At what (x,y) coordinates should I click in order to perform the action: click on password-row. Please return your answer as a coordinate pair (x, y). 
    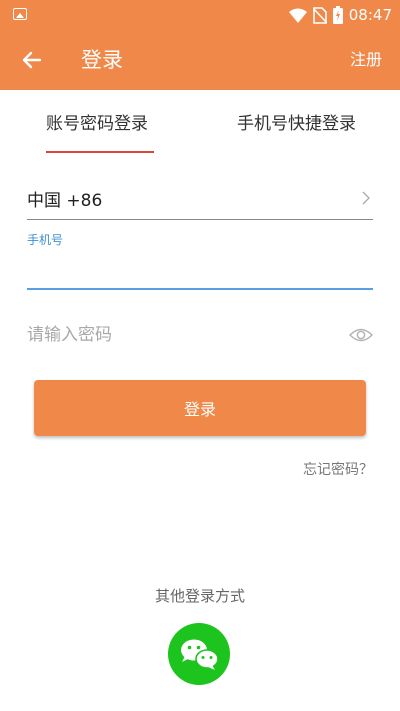
    Looking at the image, I should click on (200, 335).